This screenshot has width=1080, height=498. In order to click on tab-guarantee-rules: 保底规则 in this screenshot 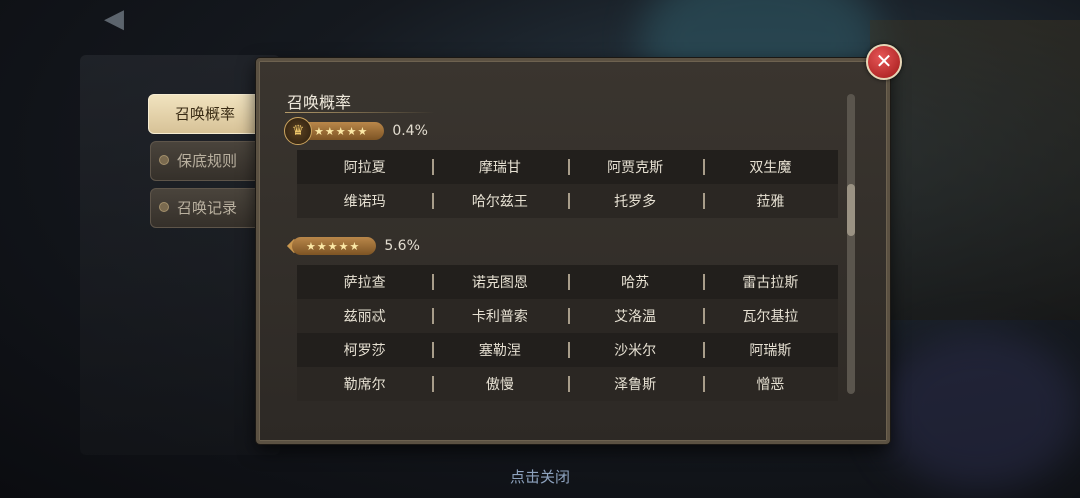, I will do `click(207, 161)`.